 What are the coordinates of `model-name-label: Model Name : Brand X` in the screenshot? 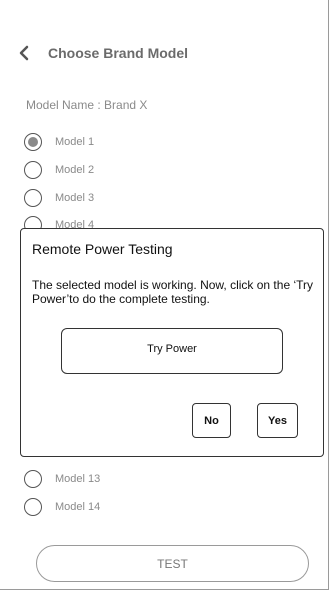 It's located at (87, 105).